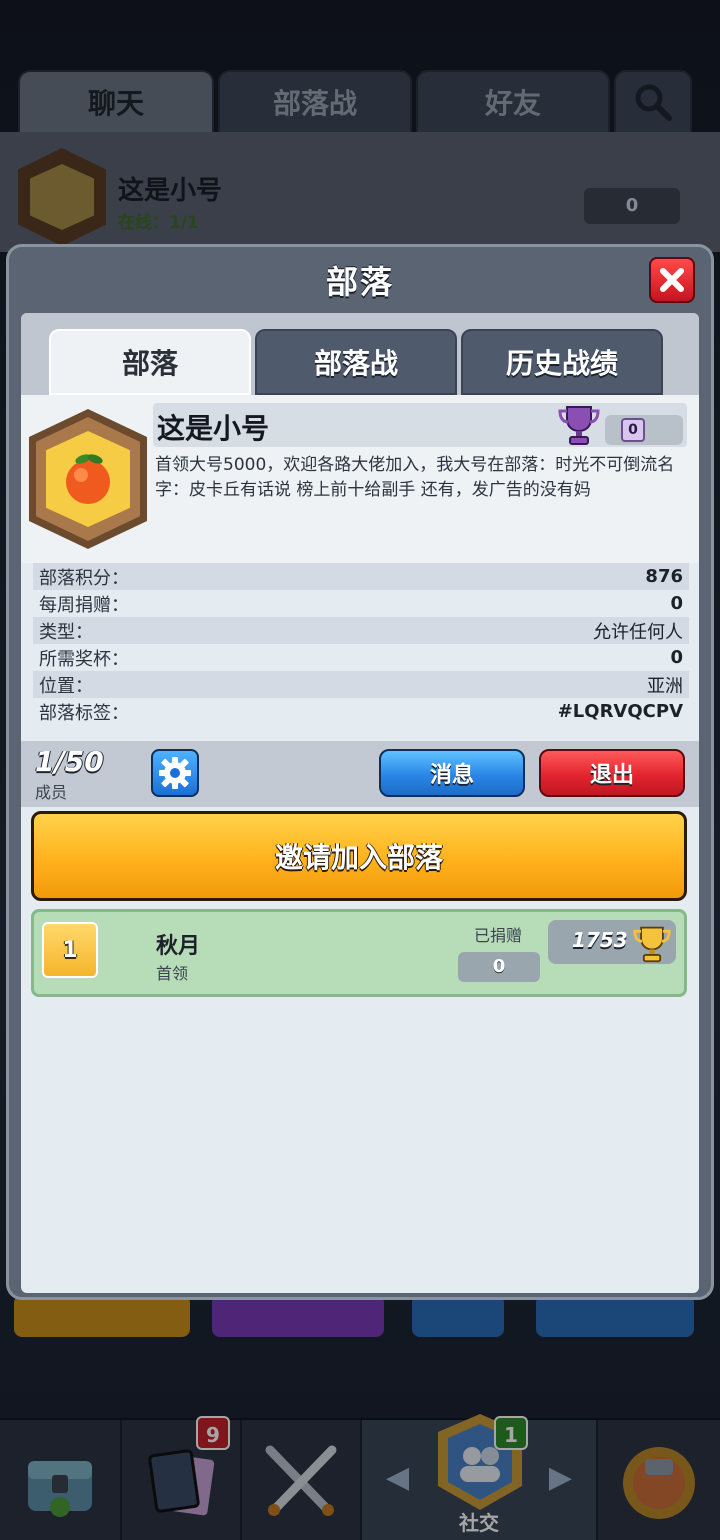  I want to click on member-row: 1 秋月 首领 已捐赠 0 1753, so click(359, 953).